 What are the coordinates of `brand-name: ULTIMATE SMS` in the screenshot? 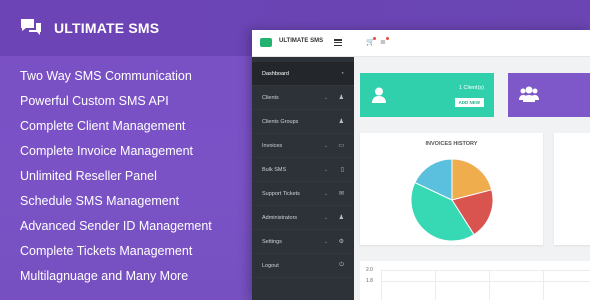 It's located at (107, 28).